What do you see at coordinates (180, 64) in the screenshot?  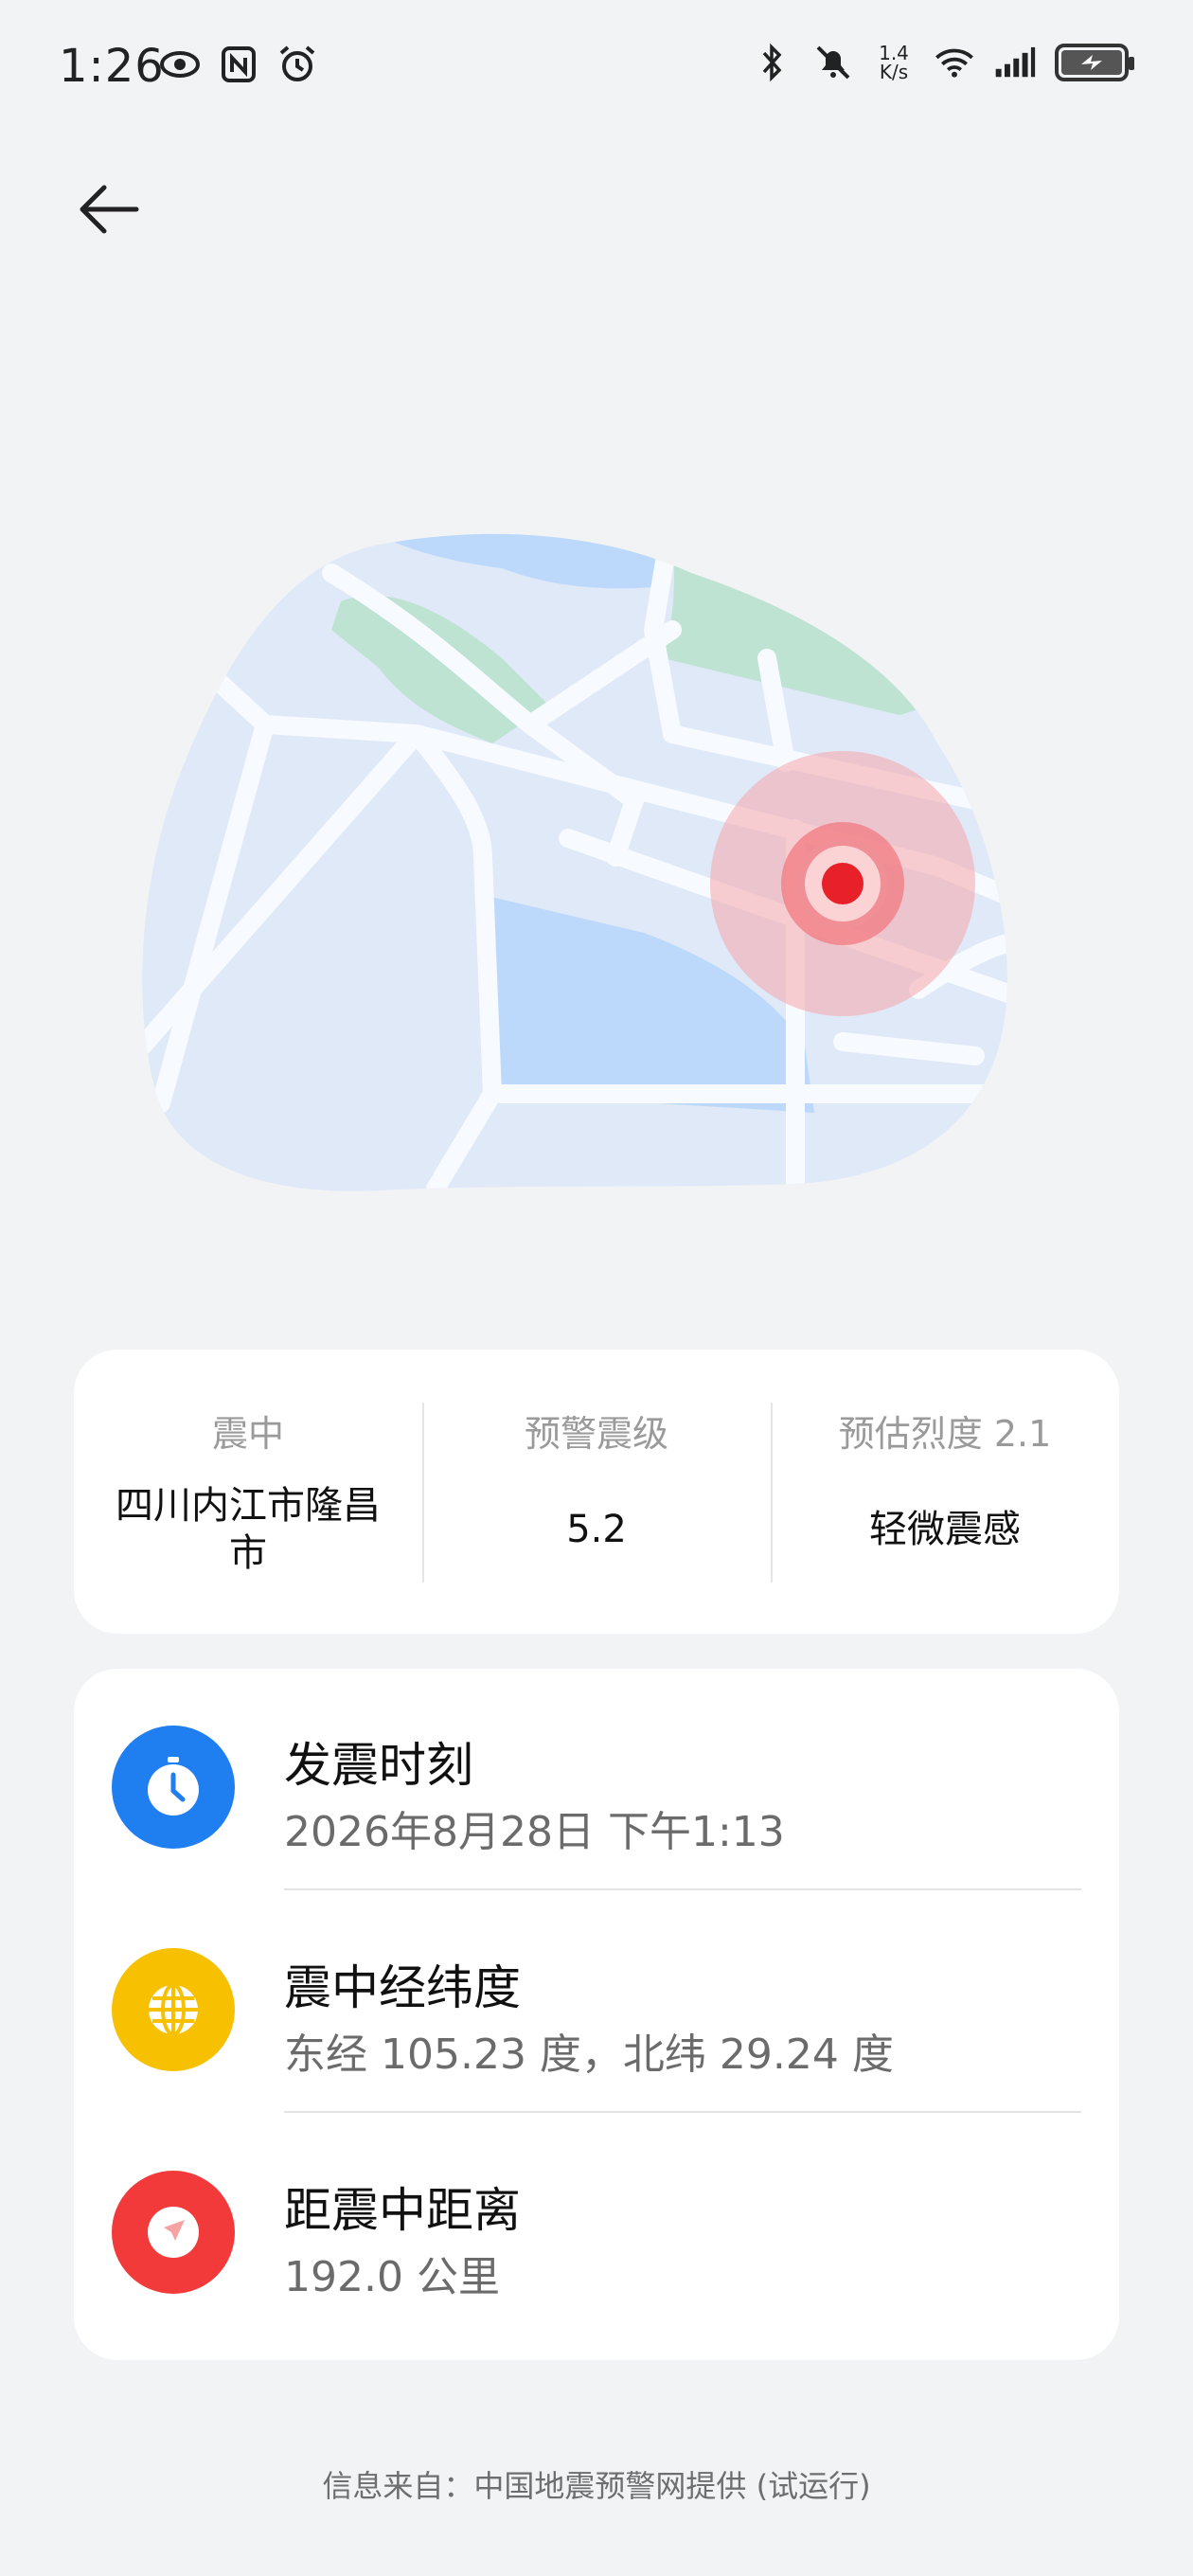 I see `eye-icon` at bounding box center [180, 64].